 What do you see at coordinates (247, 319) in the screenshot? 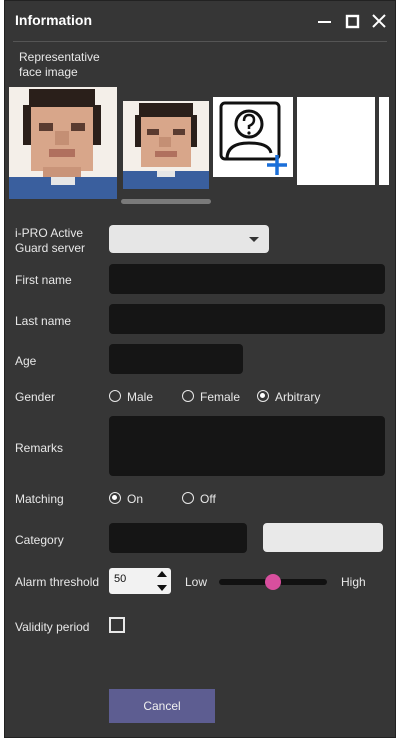
I see `last-name-field` at bounding box center [247, 319].